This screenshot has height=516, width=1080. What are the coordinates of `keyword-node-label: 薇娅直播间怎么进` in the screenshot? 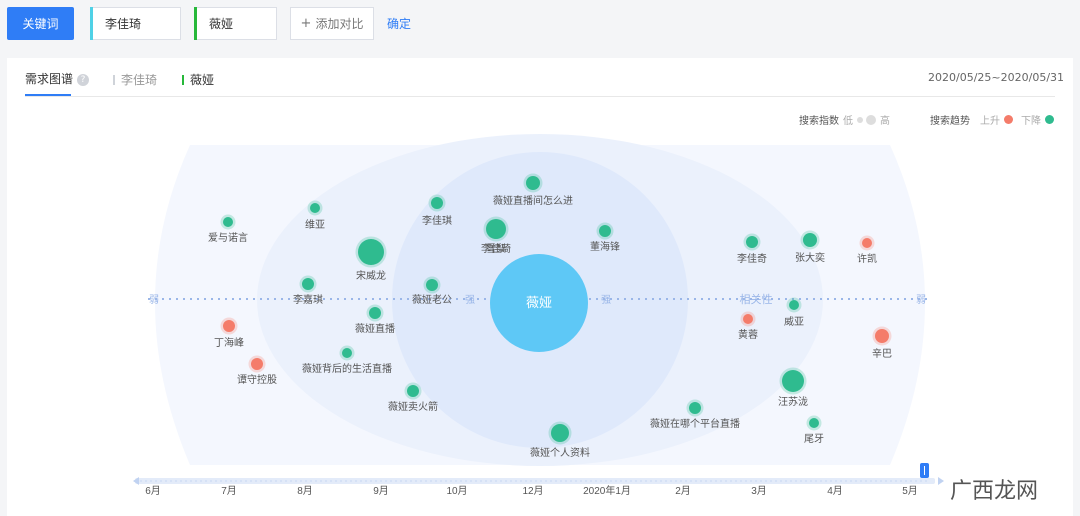 It's located at (533, 200).